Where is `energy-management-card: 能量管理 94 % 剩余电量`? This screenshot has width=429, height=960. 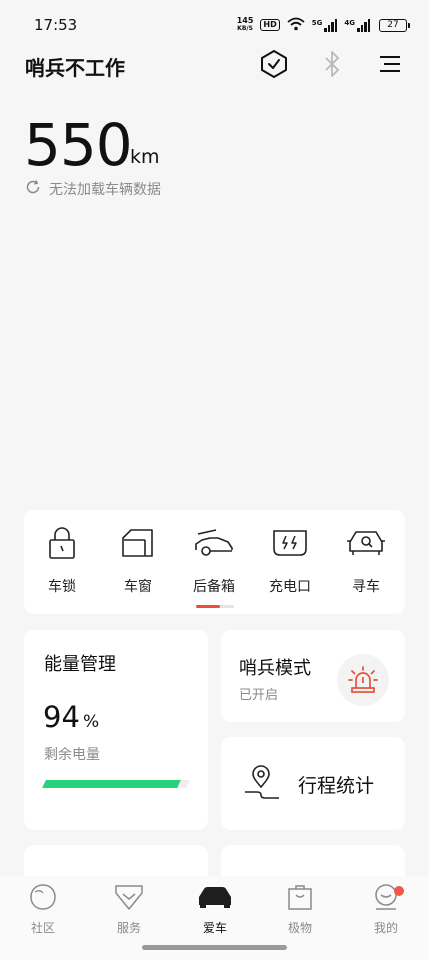
energy-management-card: 能量管理 94 % 剩余电量 is located at coordinates (116, 730).